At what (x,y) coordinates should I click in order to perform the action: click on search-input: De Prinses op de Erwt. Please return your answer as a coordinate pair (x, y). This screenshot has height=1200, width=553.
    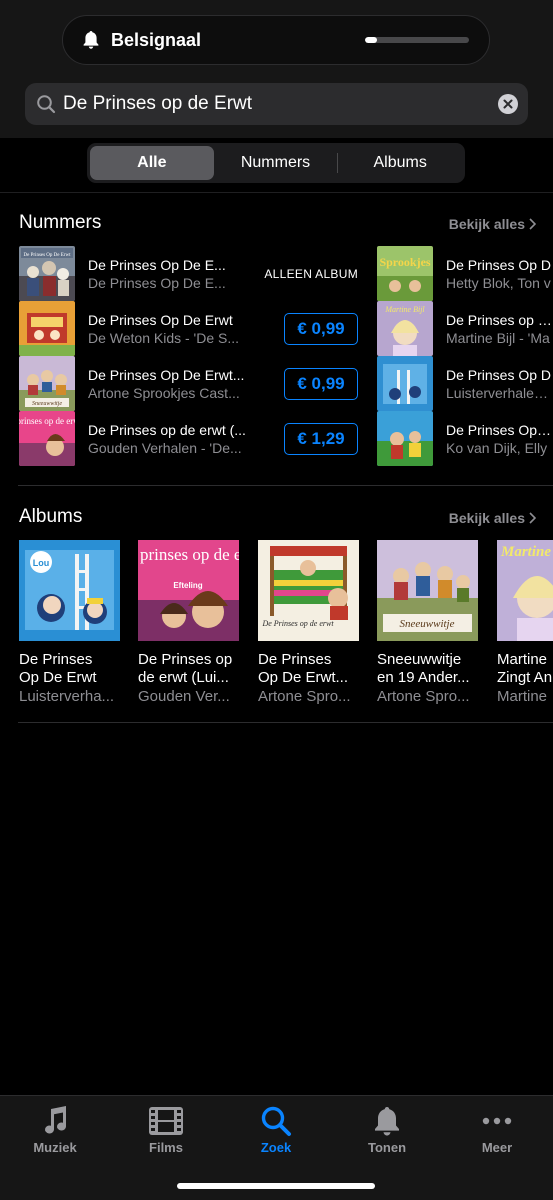
    Looking at the image, I should click on (280, 104).